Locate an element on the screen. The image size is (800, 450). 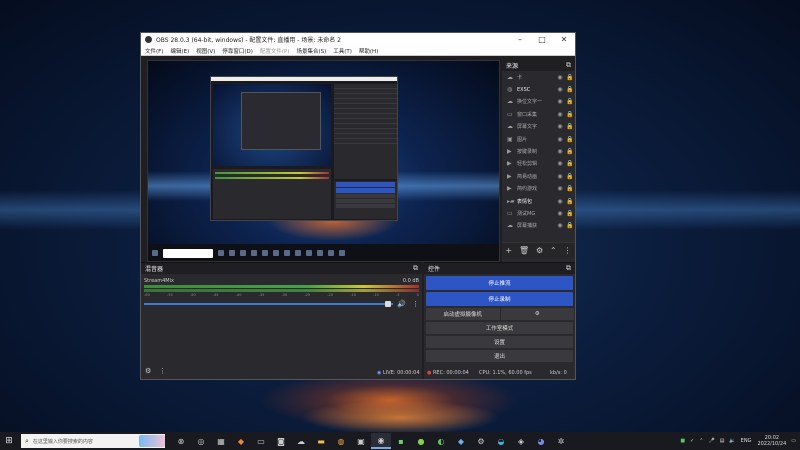
start-virtual-cam-button: 启动虚拟摄像机 is located at coordinates (463, 314).